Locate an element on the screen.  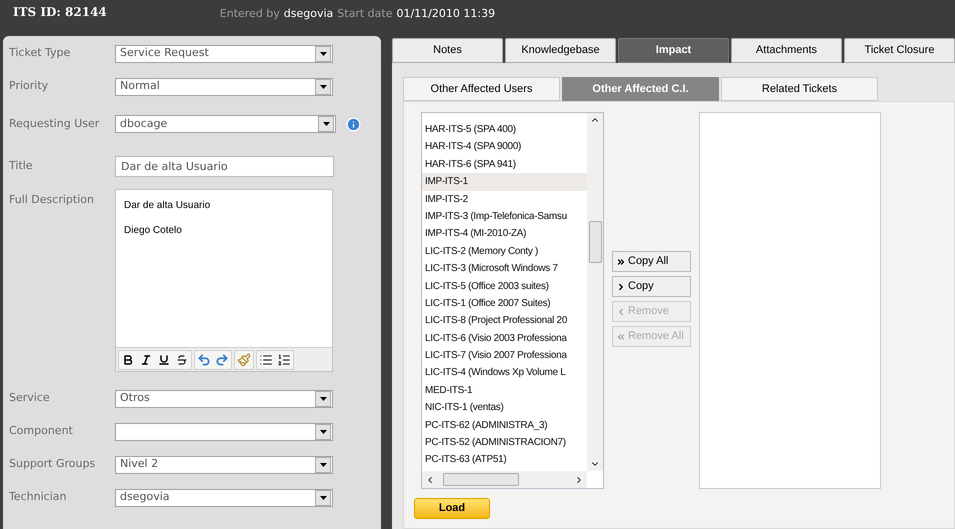
horizontal-scrollbar is located at coordinates (504, 479).